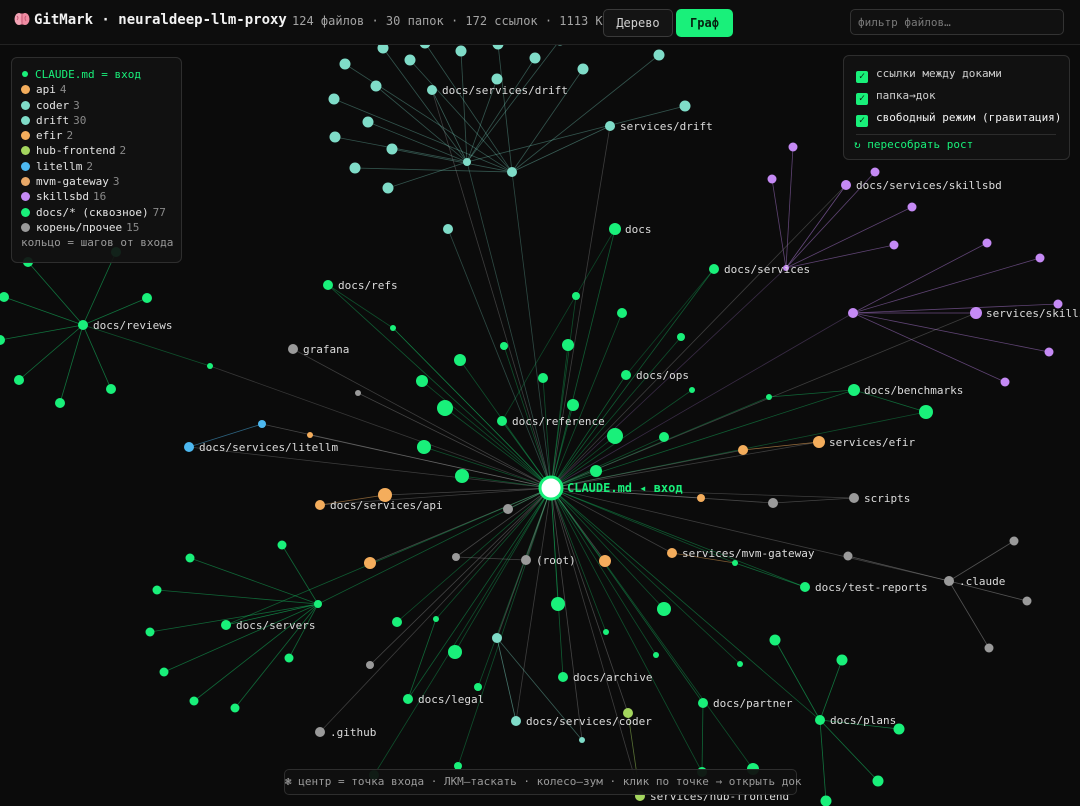 The width and height of the screenshot is (1080, 806). Describe the element at coordinates (913, 144) in the screenshot. I see `rebuild-growth-button: ↻ пересобрать рост` at that location.